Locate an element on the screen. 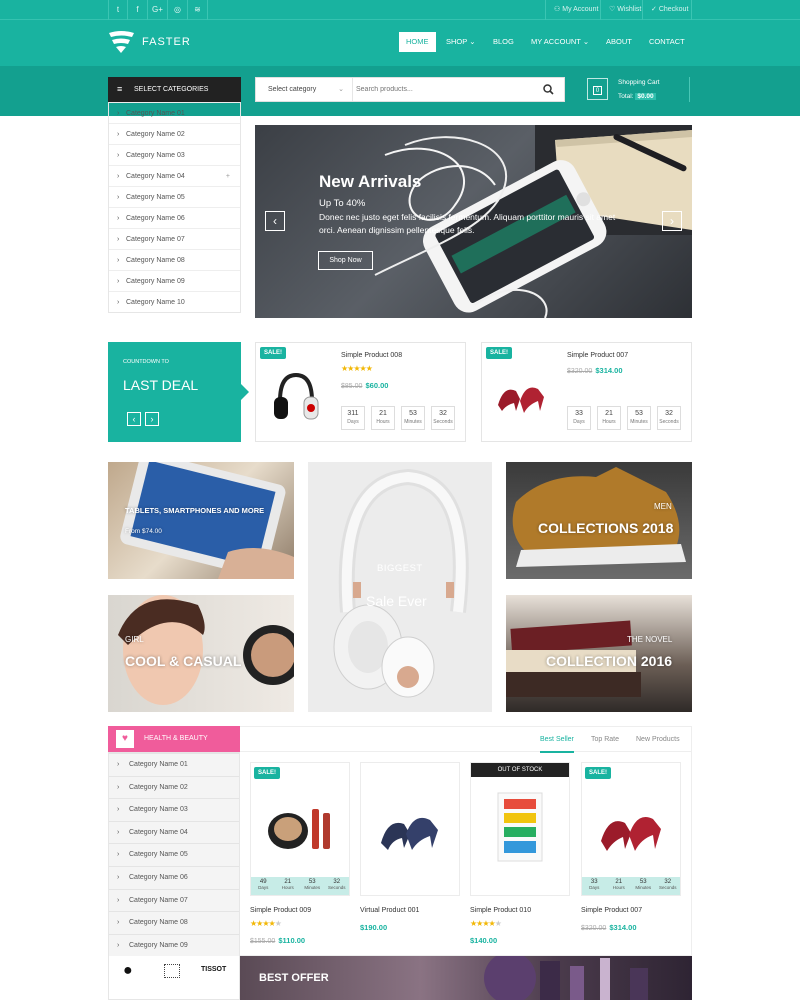 The width and height of the screenshot is (800, 1000). tablets-title: TABLETS, SMARTPHONES AND MORE is located at coordinates (195, 510).